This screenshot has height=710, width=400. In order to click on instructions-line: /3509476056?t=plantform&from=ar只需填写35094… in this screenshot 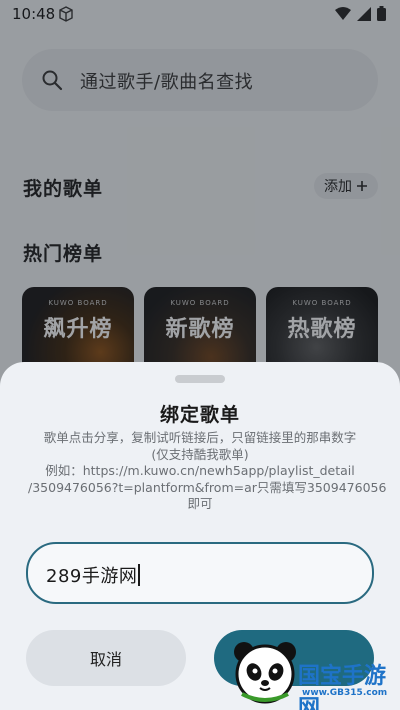, I will do `click(207, 487)`.